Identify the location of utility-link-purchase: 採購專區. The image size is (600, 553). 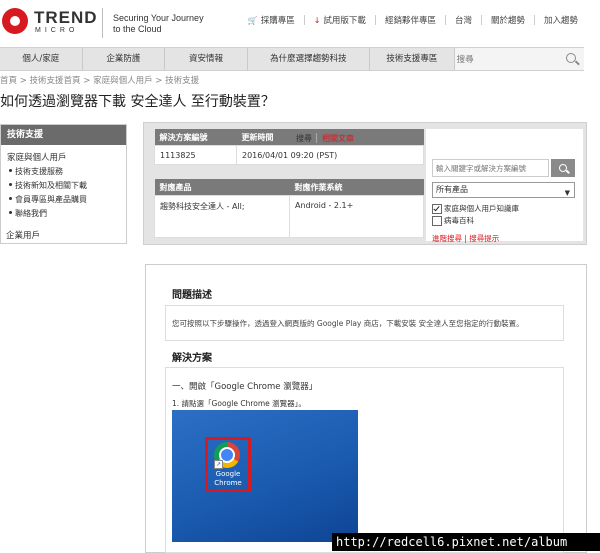
(278, 20).